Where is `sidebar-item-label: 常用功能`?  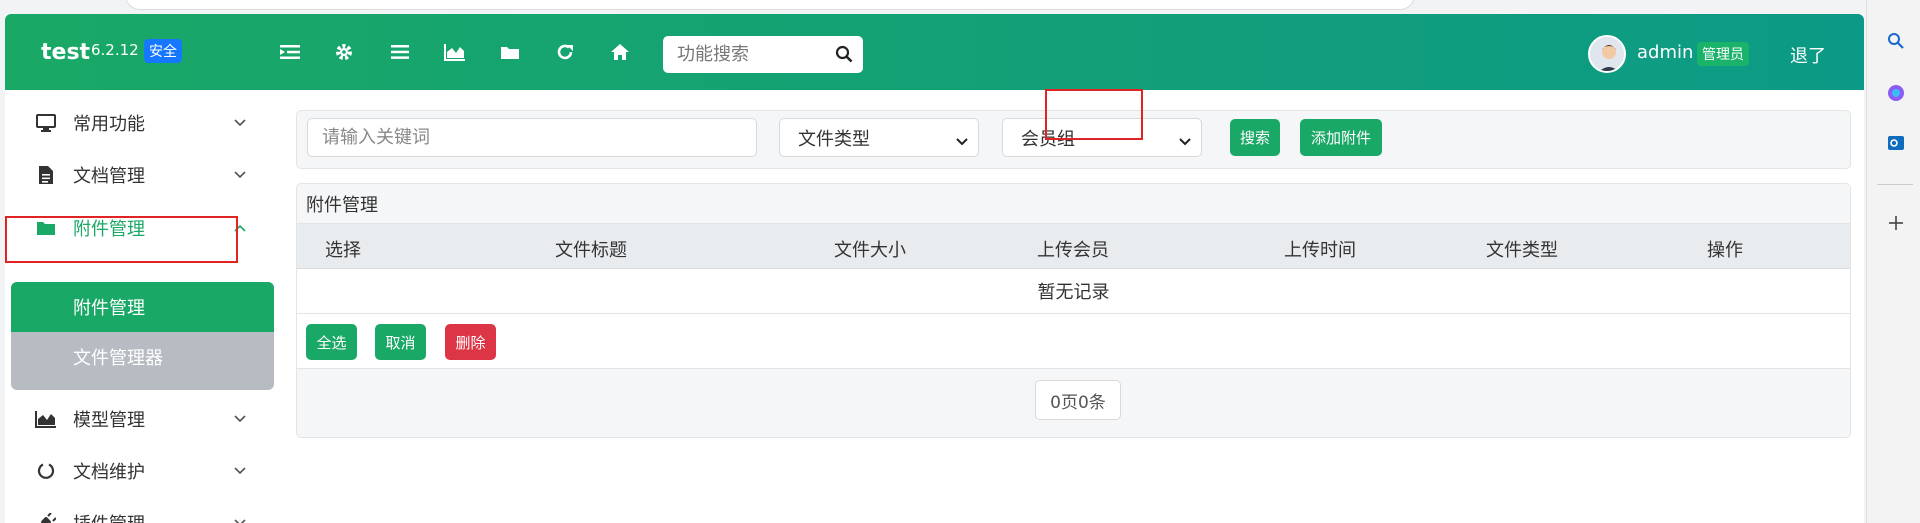 sidebar-item-label: 常用功能 is located at coordinates (109, 124).